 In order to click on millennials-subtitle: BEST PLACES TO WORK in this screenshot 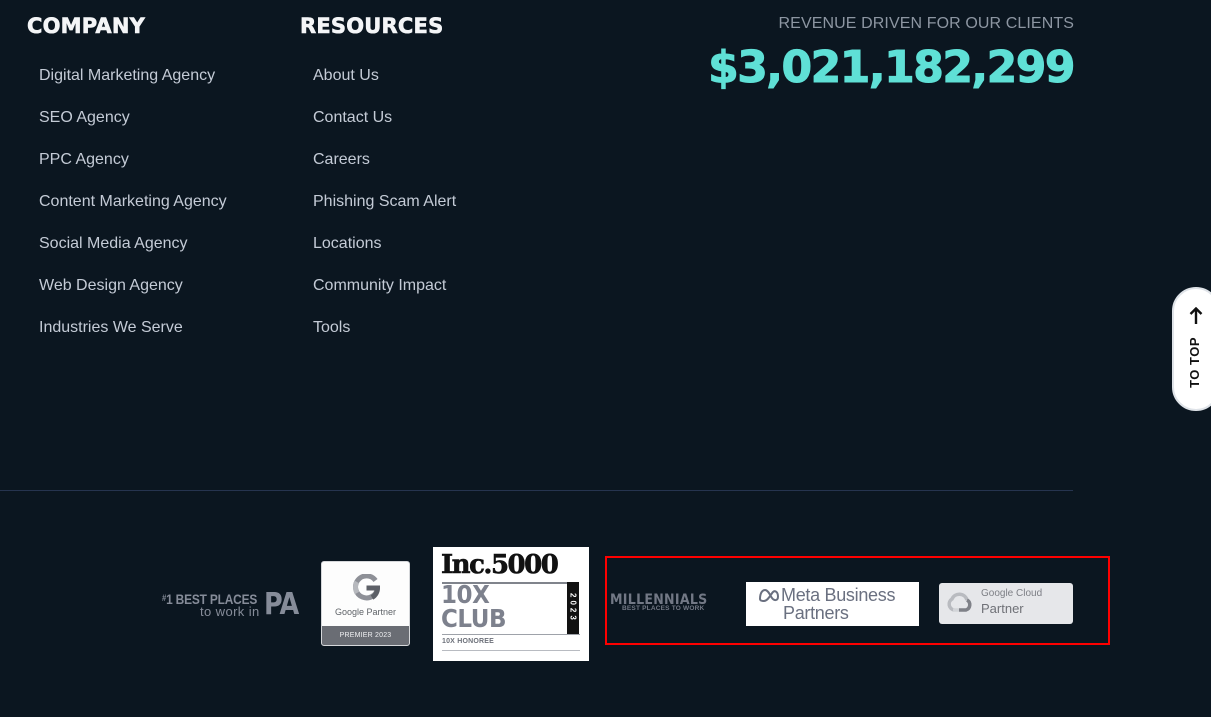, I will do `click(663, 608)`.